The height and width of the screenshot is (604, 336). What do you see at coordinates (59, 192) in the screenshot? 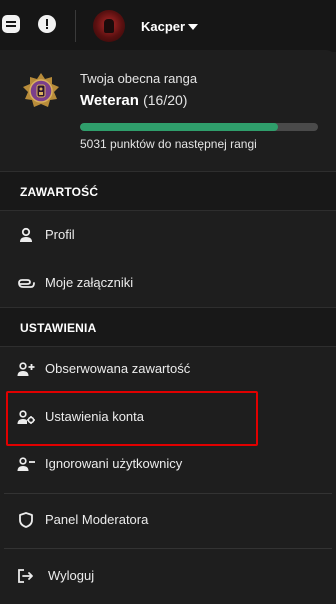
I see `section-content-label: ZAWARTOŚĆ` at bounding box center [59, 192].